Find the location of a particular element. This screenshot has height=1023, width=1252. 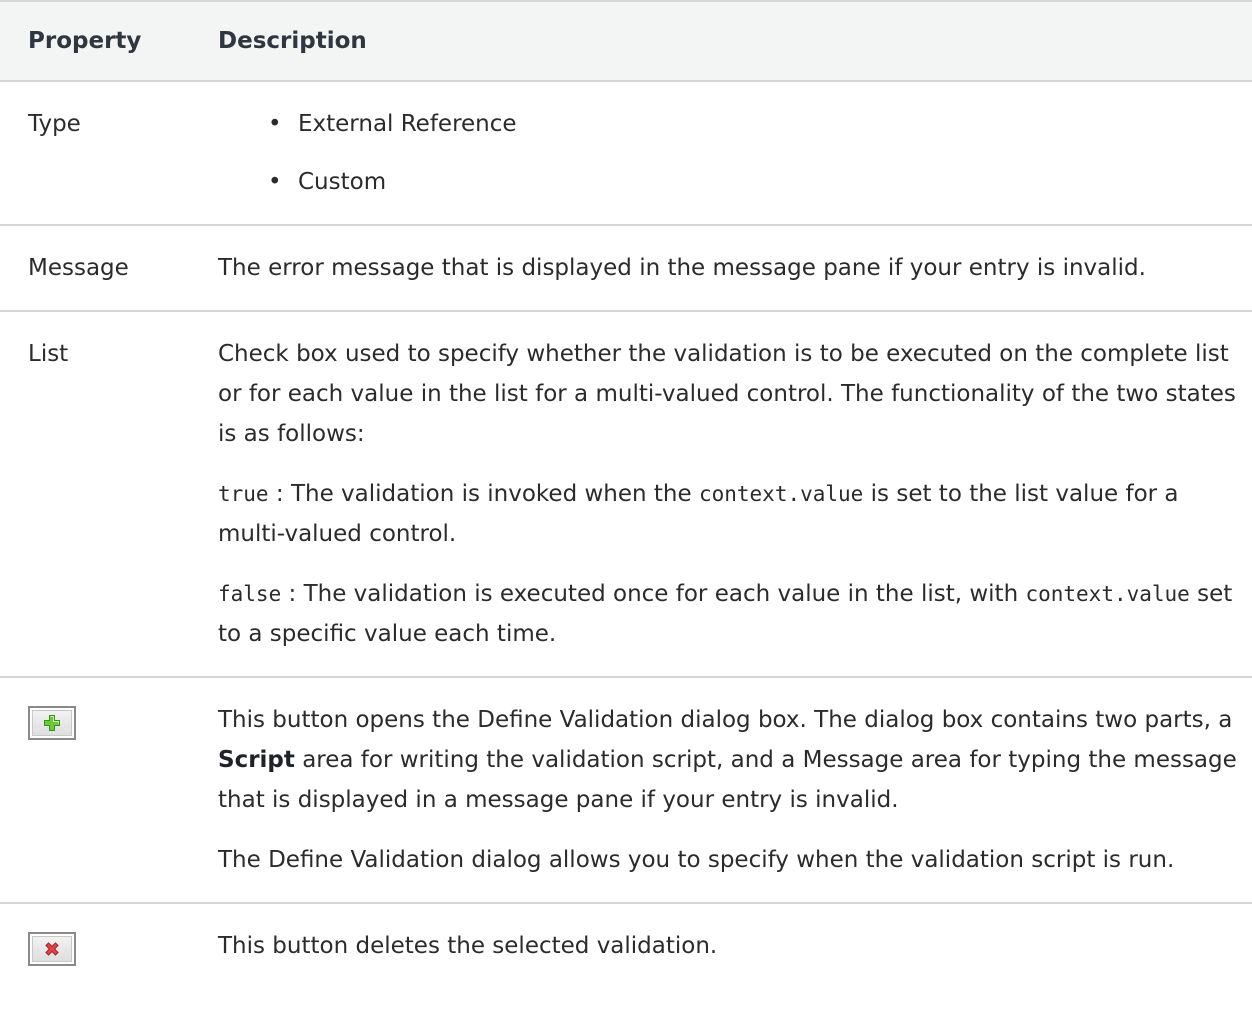

table-header: Property Description is located at coordinates (626, 41).